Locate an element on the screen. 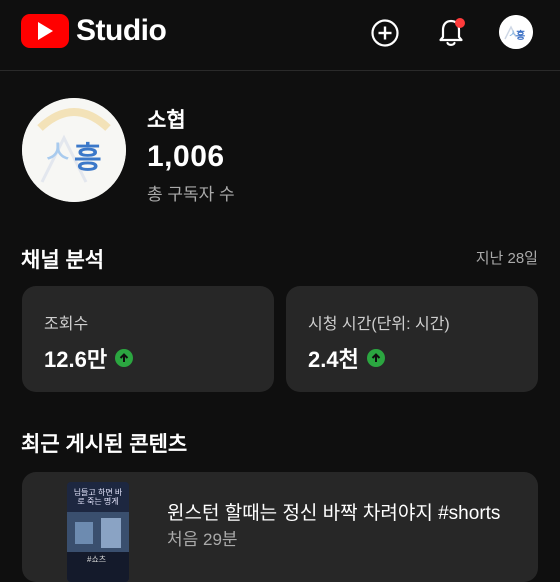  recent-content-title: 최근 게시된 콘텐츠 is located at coordinates (104, 444).